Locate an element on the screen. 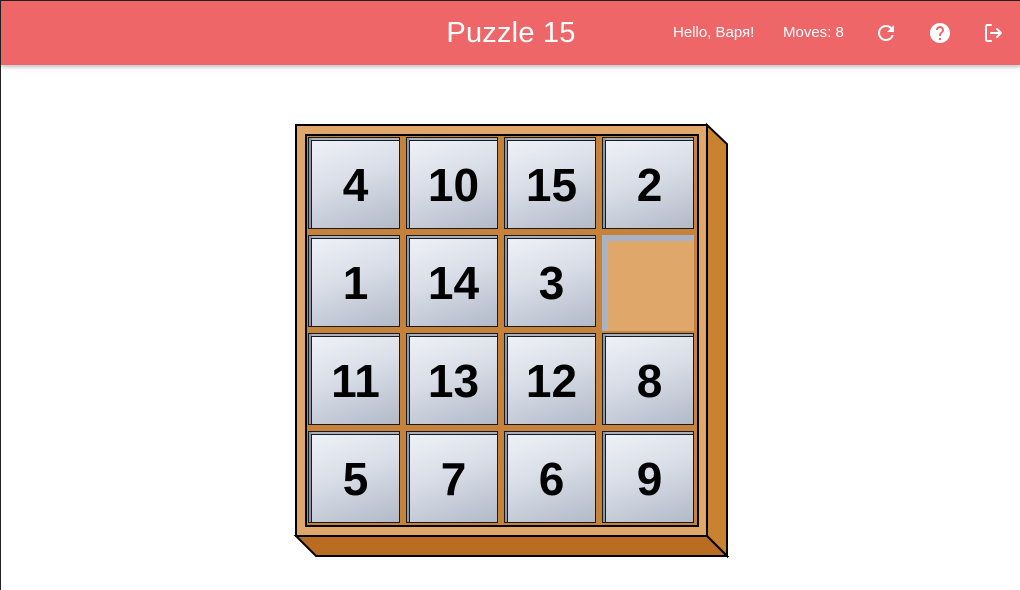  tile-9: 9 is located at coordinates (648, 477).